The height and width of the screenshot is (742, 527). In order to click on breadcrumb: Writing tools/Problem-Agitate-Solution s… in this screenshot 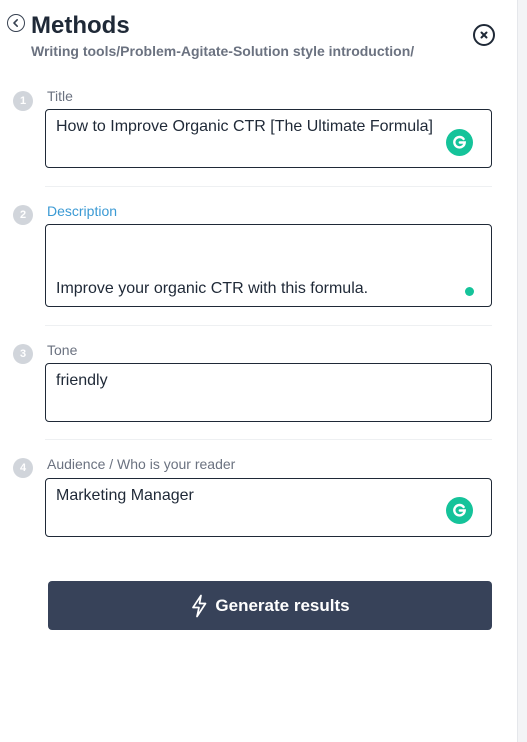, I will do `click(223, 51)`.